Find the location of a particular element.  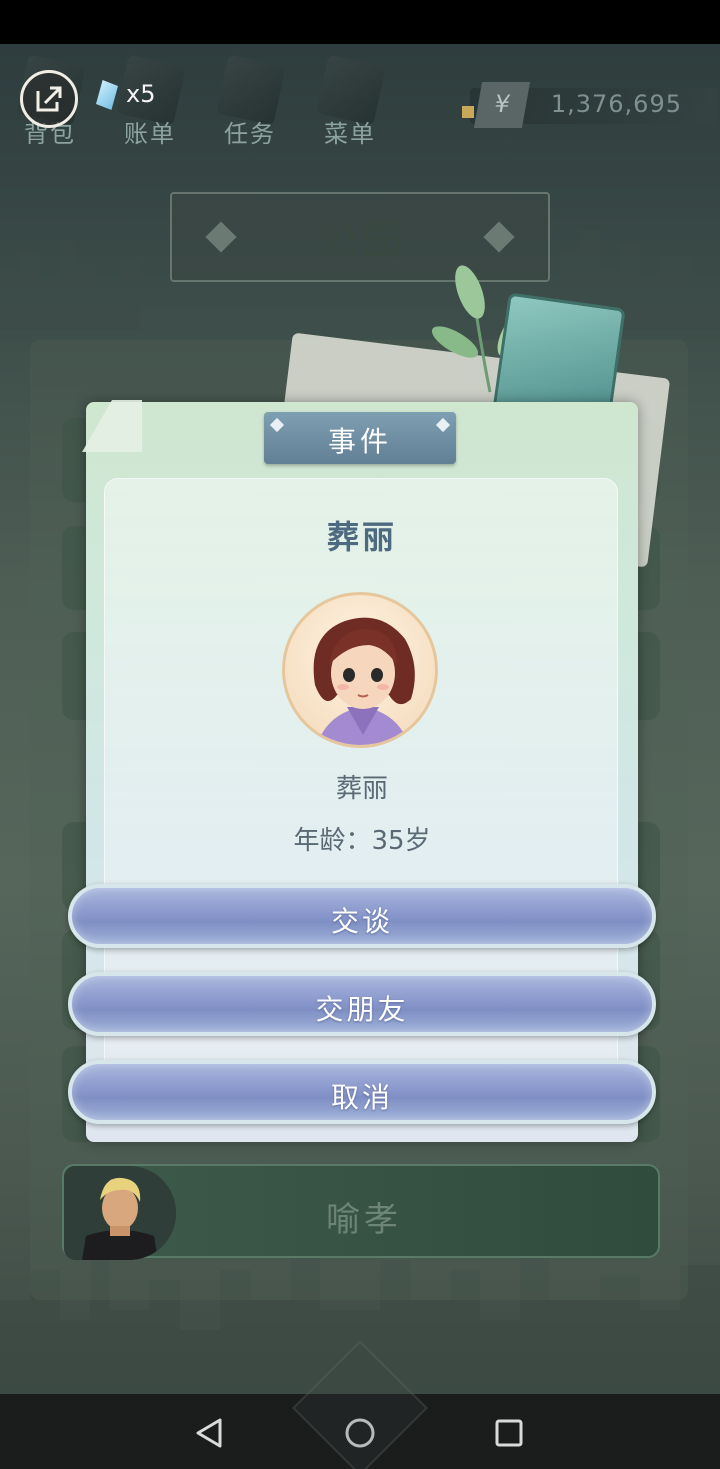

character-age: 年龄：35岁 is located at coordinates (362, 841).